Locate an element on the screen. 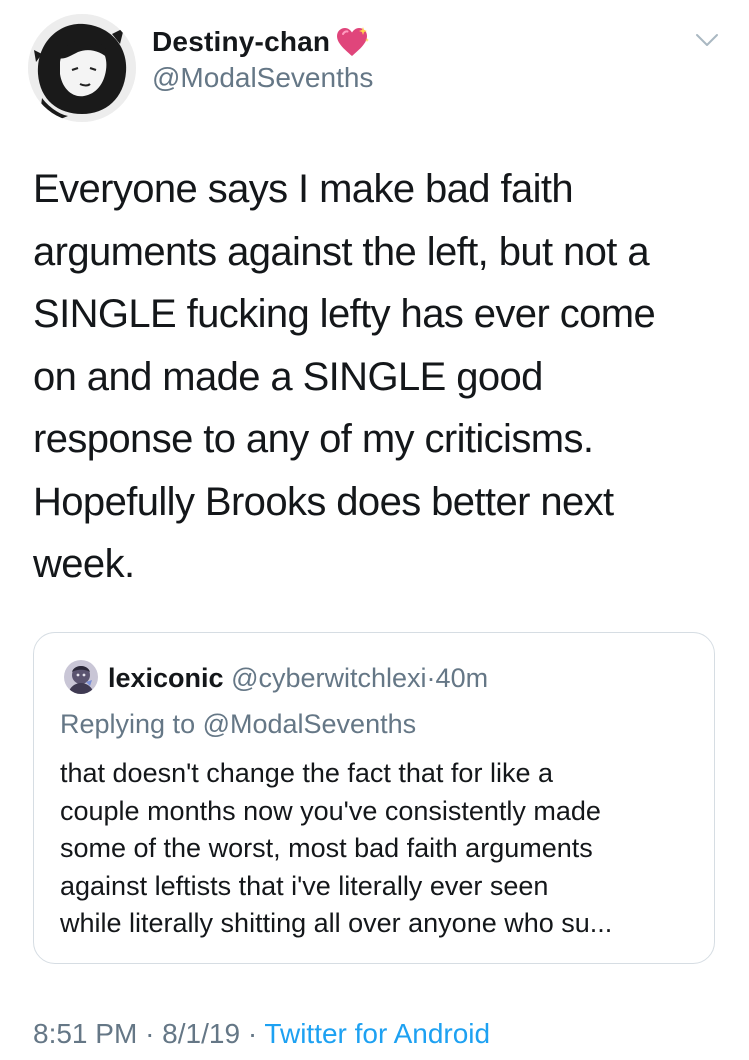 Image resolution: width=749 pixels, height=1060 pixels. author-handle: @ModalSevenths is located at coordinates (262, 78).